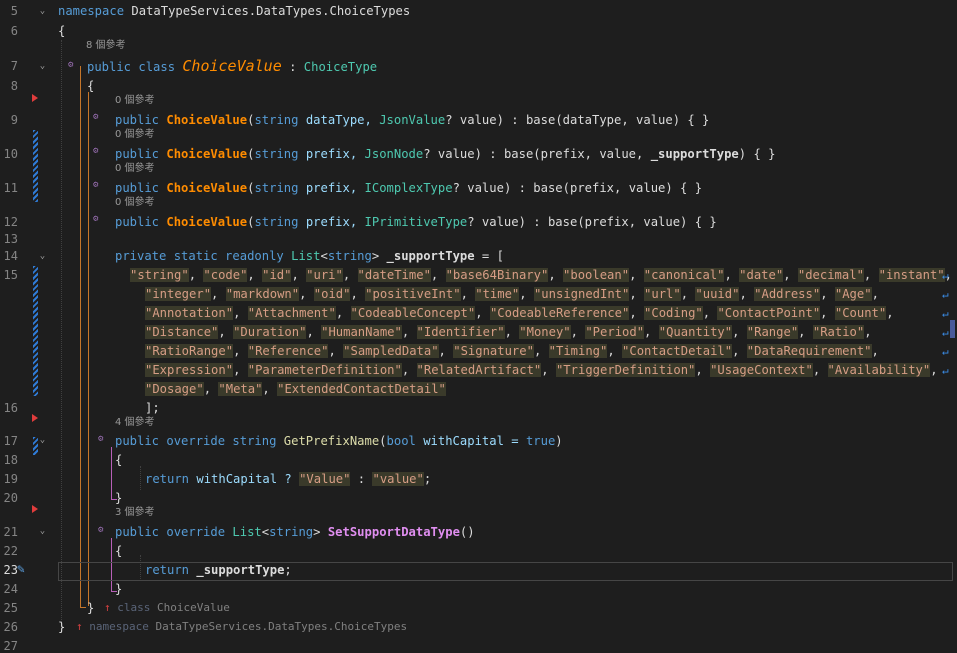 This screenshot has width=957, height=653. Describe the element at coordinates (673, 313) in the screenshot. I see `type-string: "Coding"` at that location.